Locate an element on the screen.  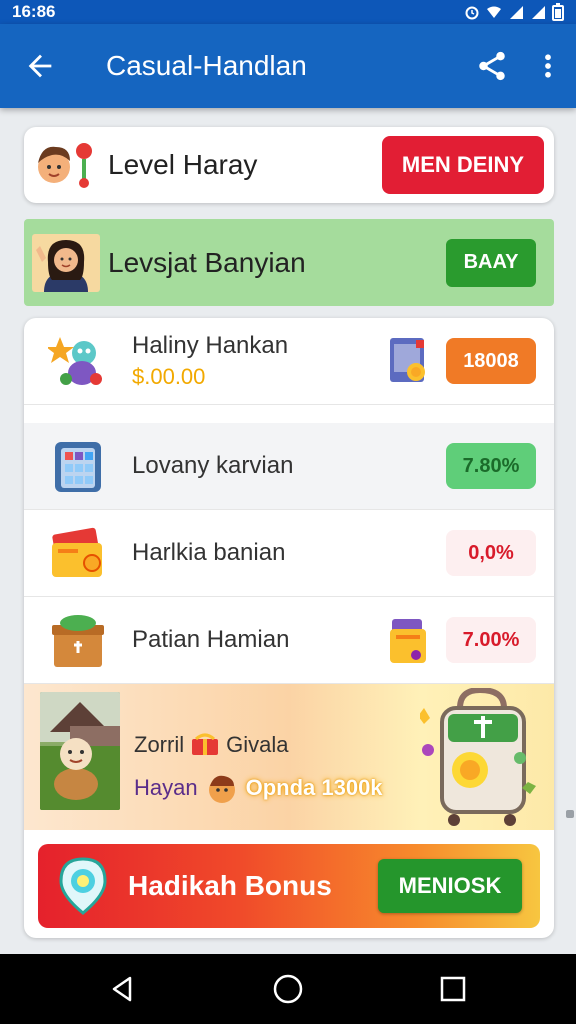
promo-line2: Hayan Opnda 1300k is located at coordinates (258, 788).